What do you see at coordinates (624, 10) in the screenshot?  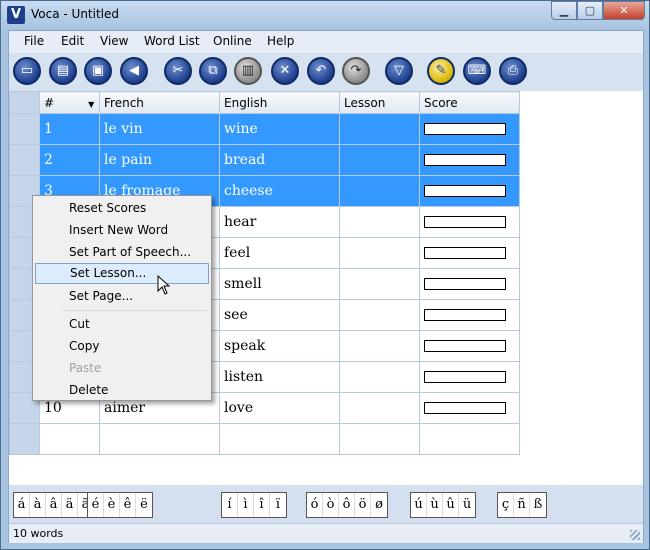 I see `close-button: ✕` at bounding box center [624, 10].